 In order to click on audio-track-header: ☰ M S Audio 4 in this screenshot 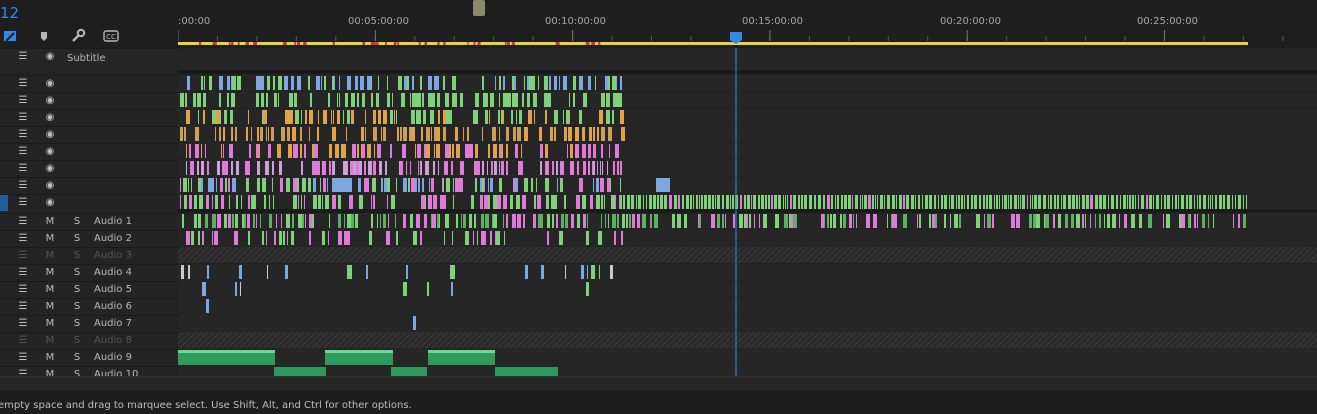, I will do `click(89, 272)`.